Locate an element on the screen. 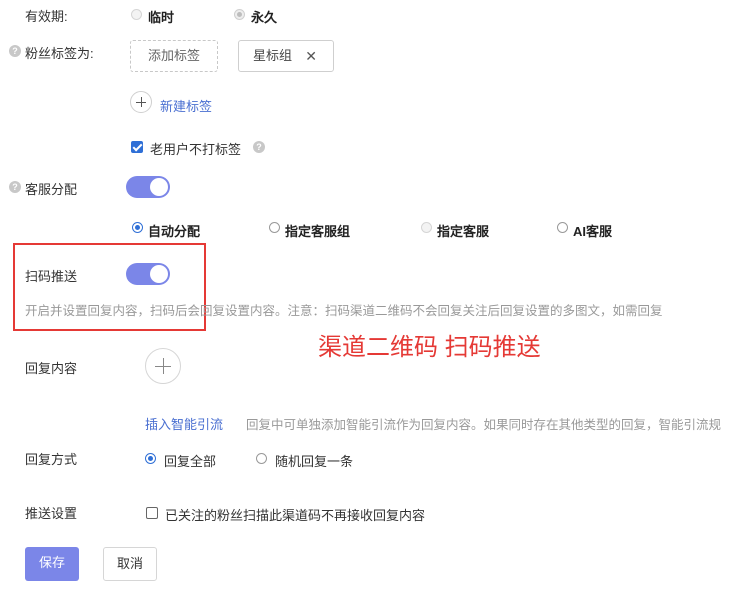  push-settings-label: 推送设置 is located at coordinates (51, 513).